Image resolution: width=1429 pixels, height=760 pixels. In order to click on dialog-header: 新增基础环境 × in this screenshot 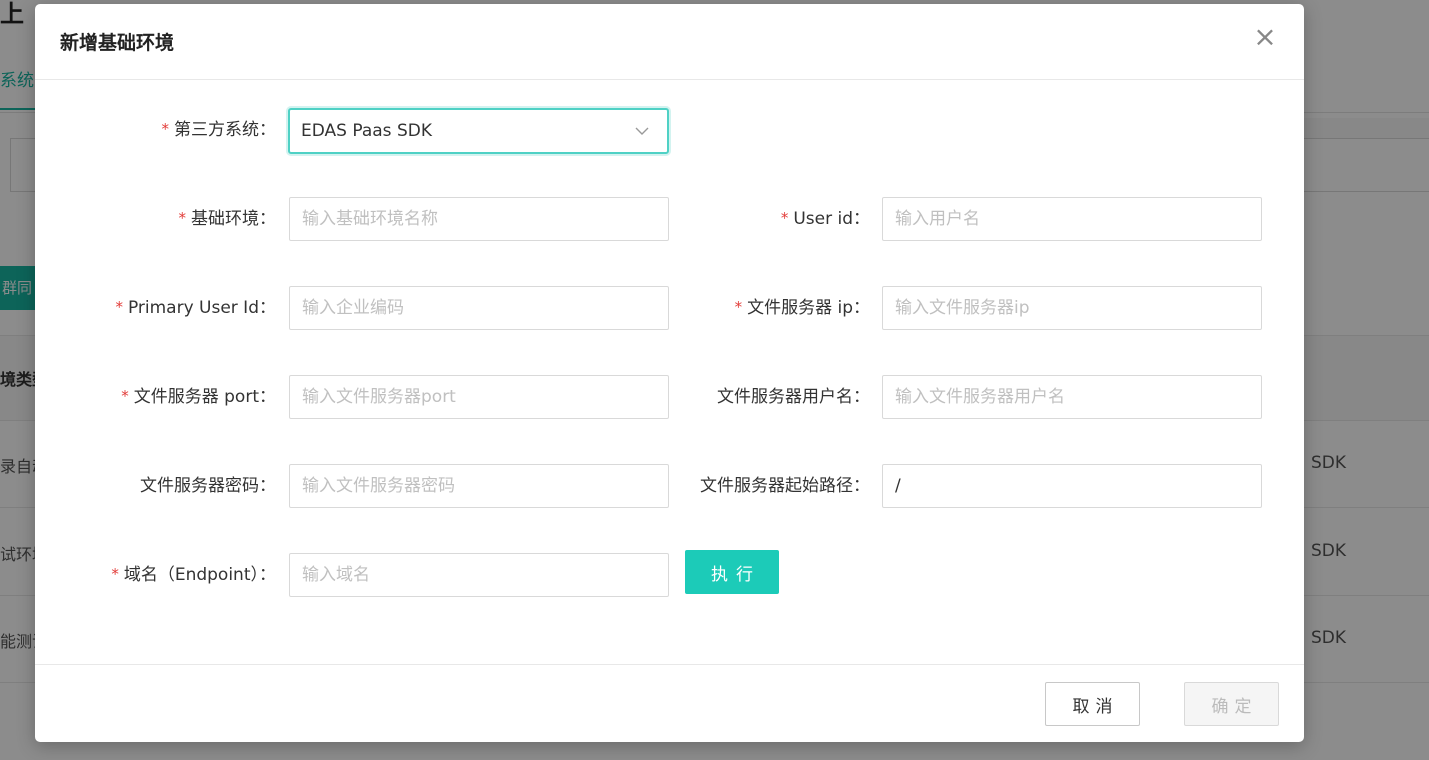, I will do `click(669, 42)`.